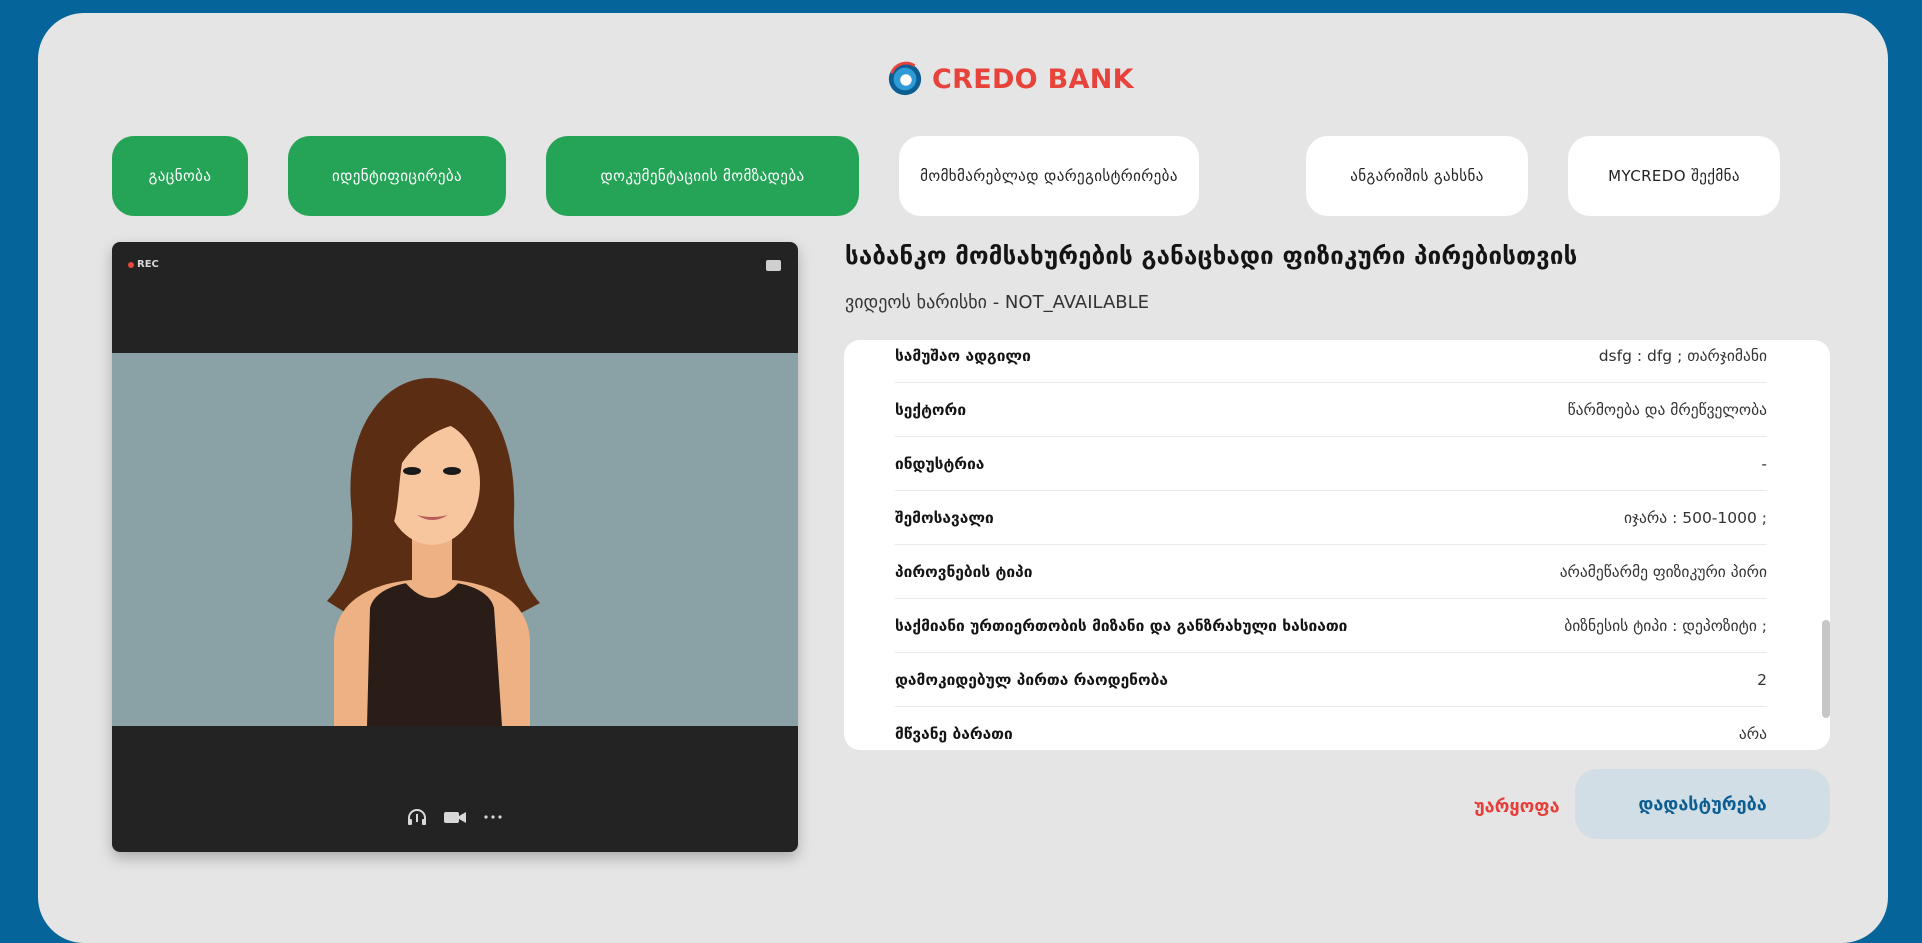 The width and height of the screenshot is (1922, 943). I want to click on row-value: -, so click(1764, 463).